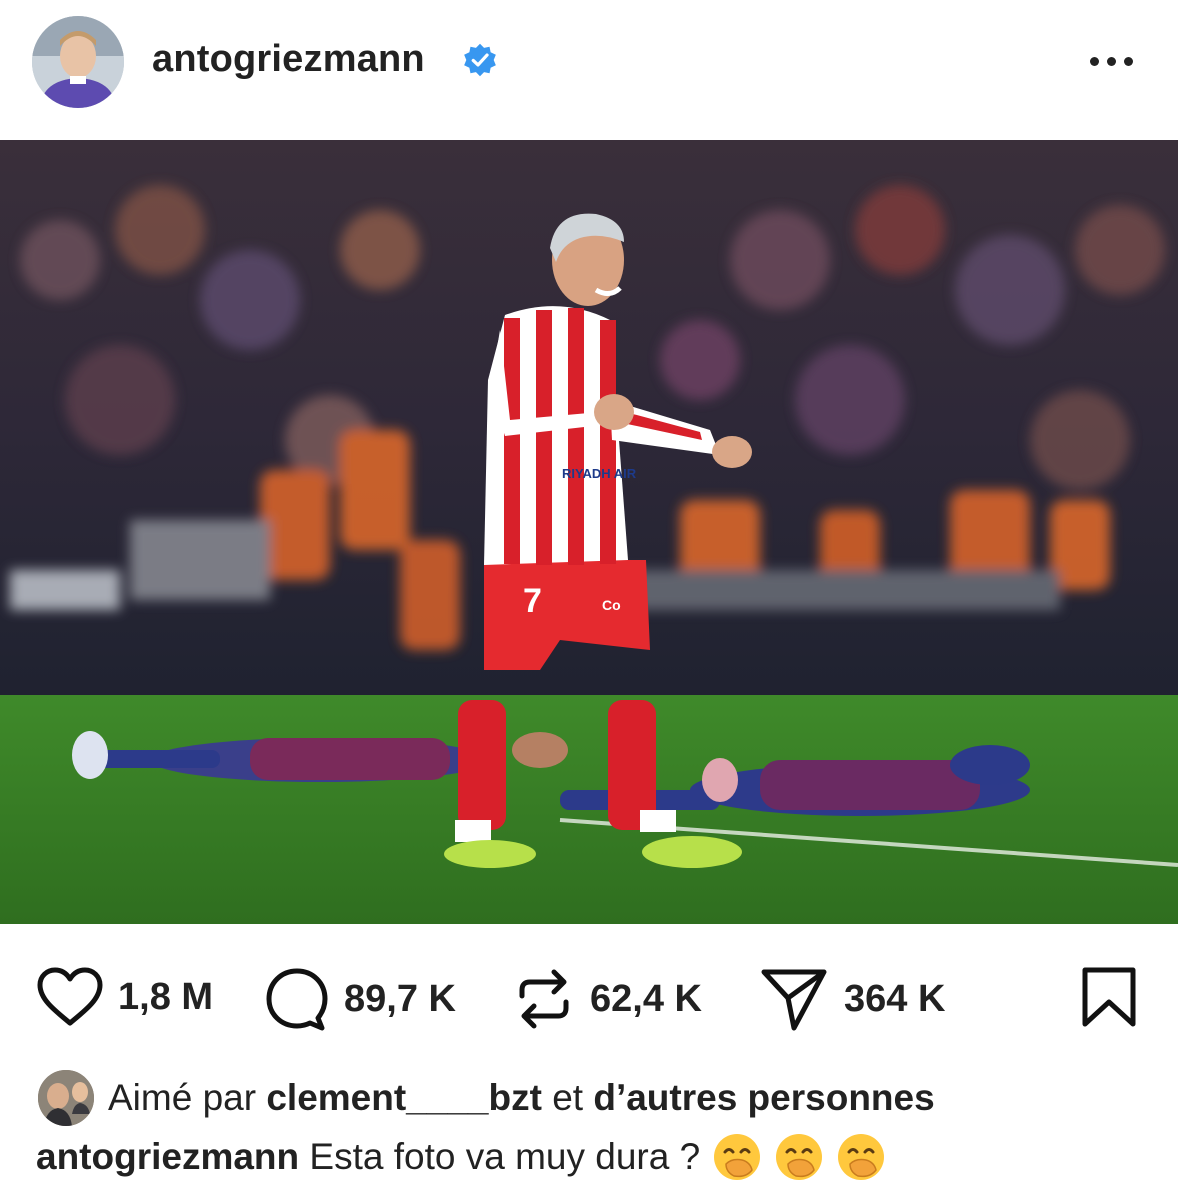  What do you see at coordinates (599, 473) in the screenshot?
I see `shirt-sponsor: RIYADH AIR` at bounding box center [599, 473].